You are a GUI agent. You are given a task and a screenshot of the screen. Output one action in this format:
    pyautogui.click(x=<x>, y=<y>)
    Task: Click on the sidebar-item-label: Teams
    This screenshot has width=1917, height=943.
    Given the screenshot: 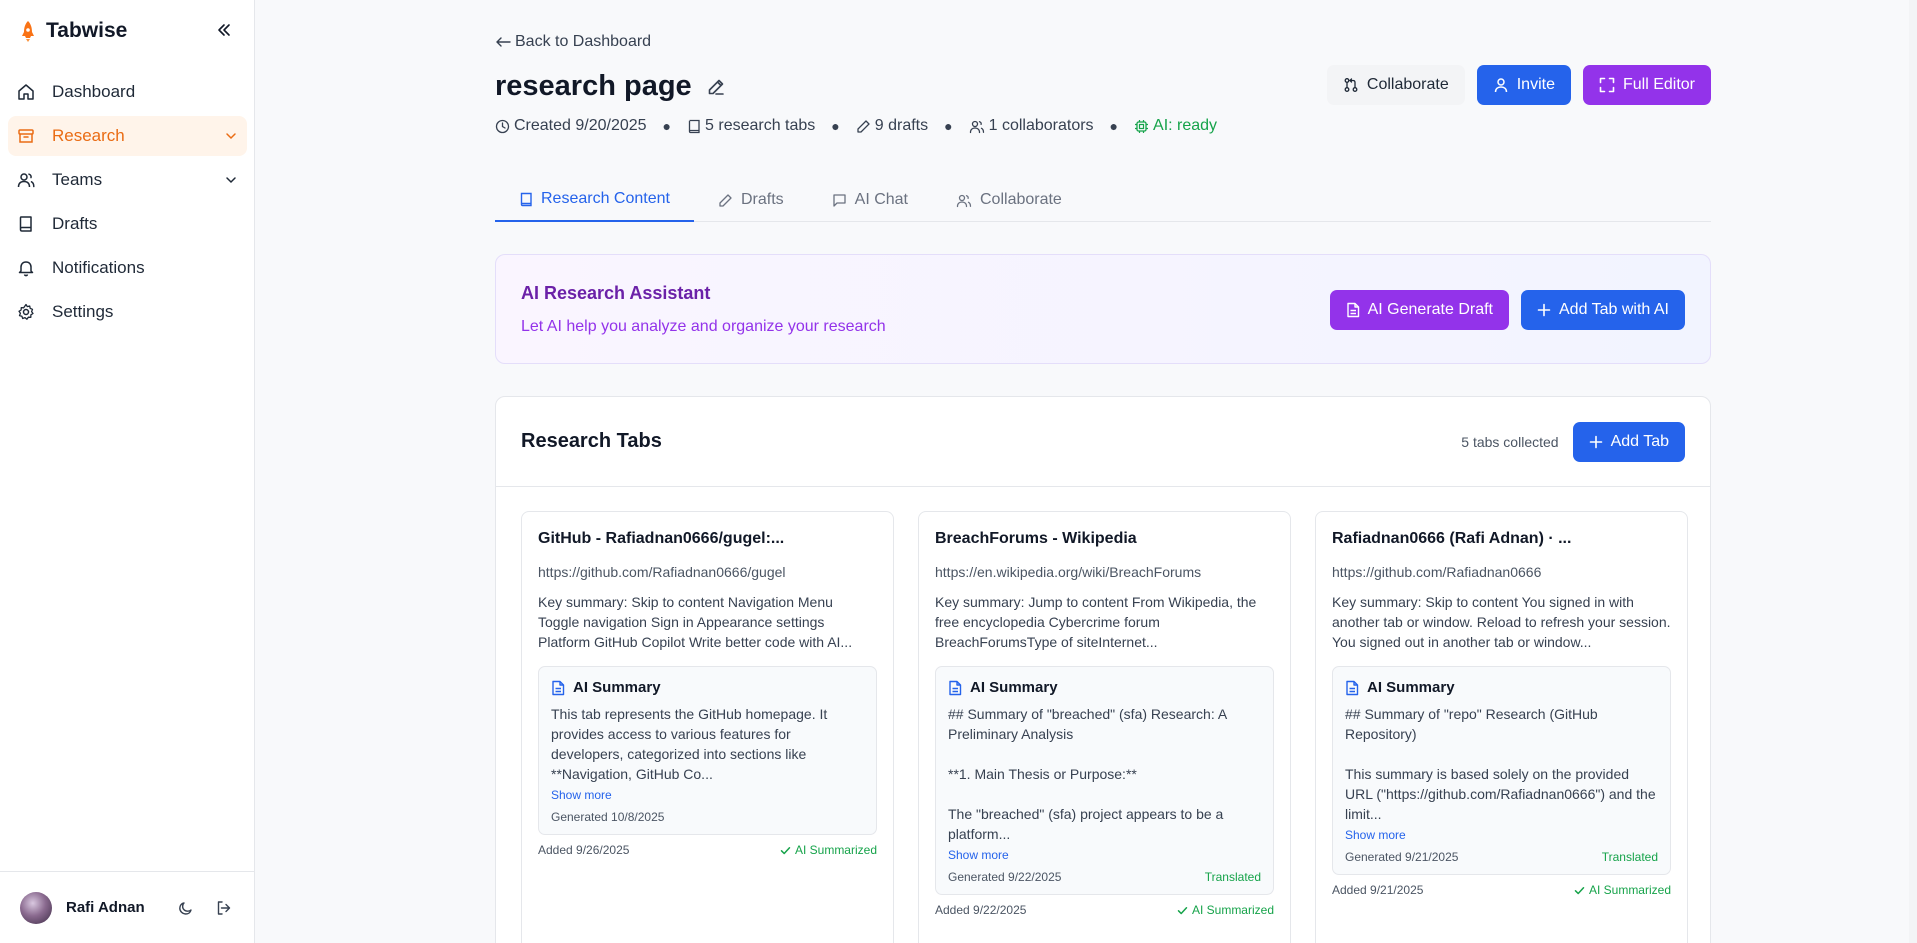 What is the action you would take?
    pyautogui.click(x=77, y=179)
    